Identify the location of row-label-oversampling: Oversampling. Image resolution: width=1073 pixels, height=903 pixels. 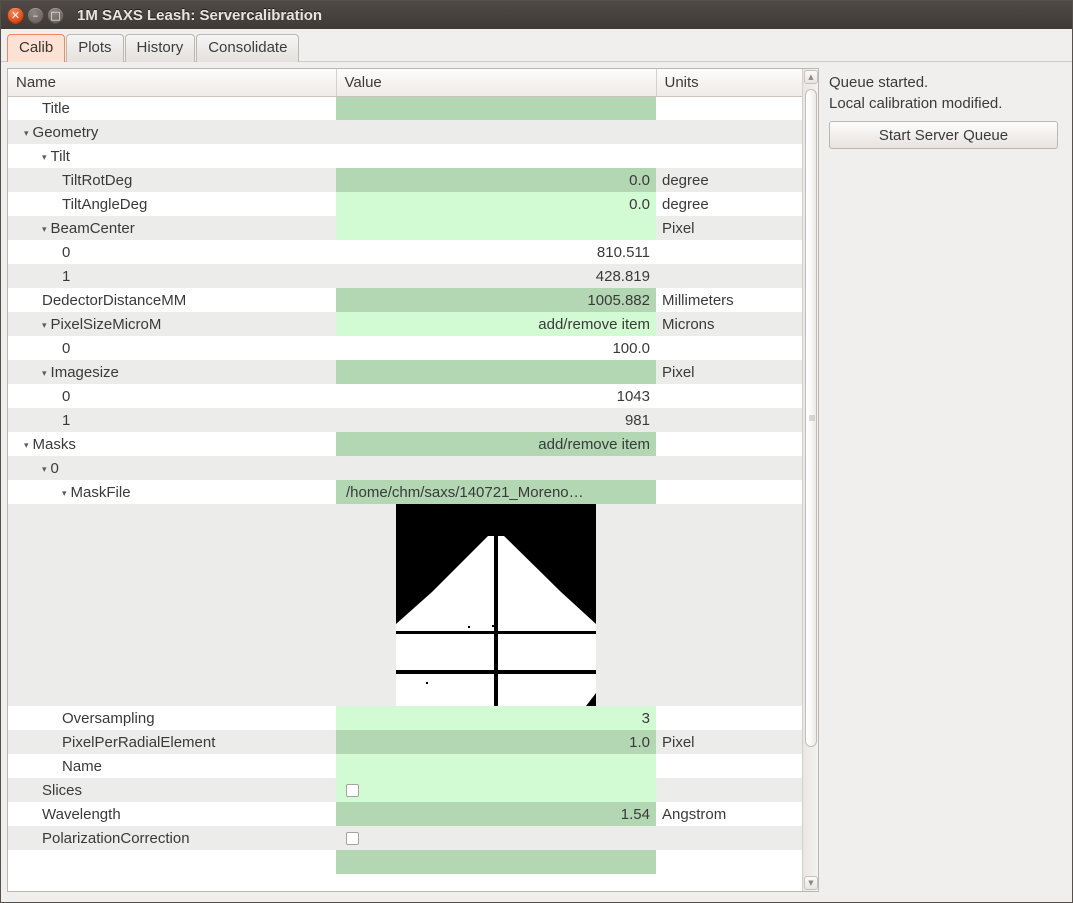
(172, 718).